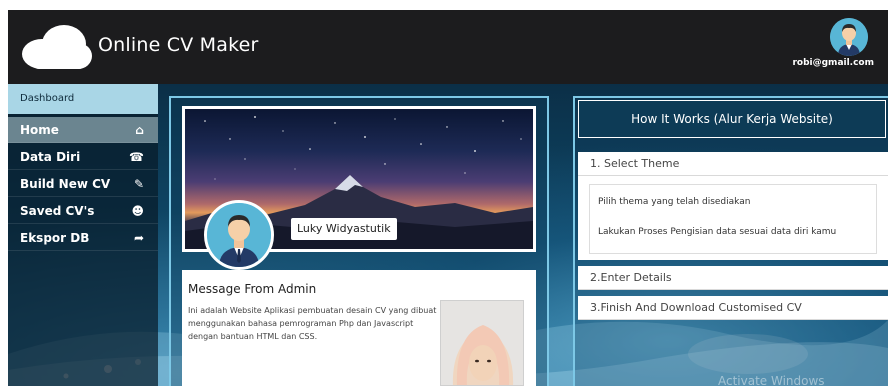  I want to click on sidebar-item-ekspor-db: Ekspor DB ➦, so click(83, 238).